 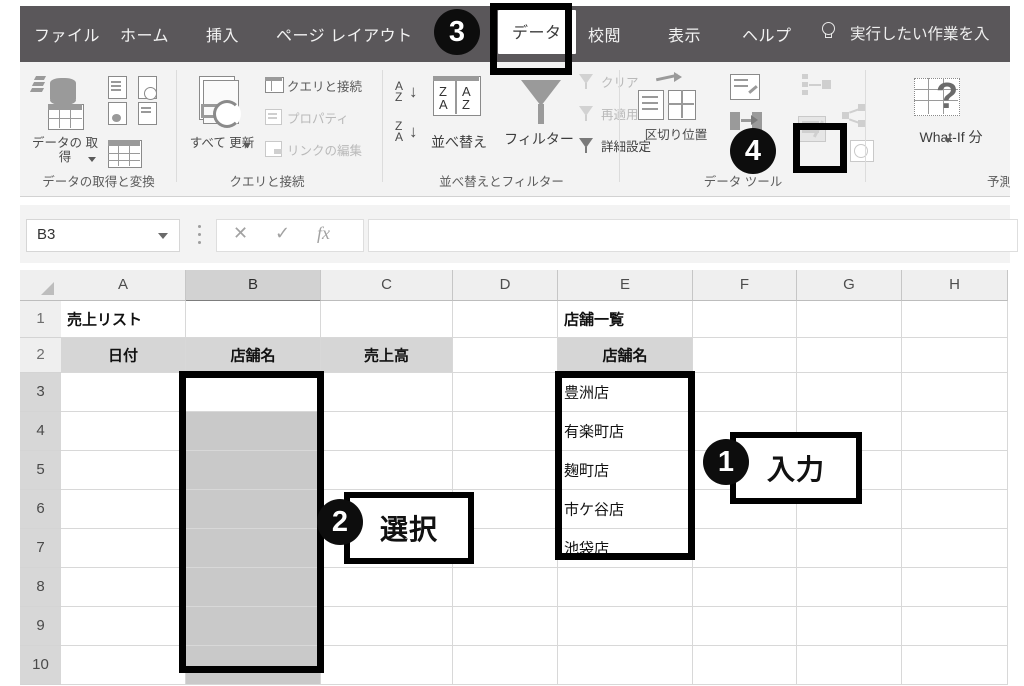 I want to click on refresh-all-button: すべて 更新, so click(x=222, y=112).